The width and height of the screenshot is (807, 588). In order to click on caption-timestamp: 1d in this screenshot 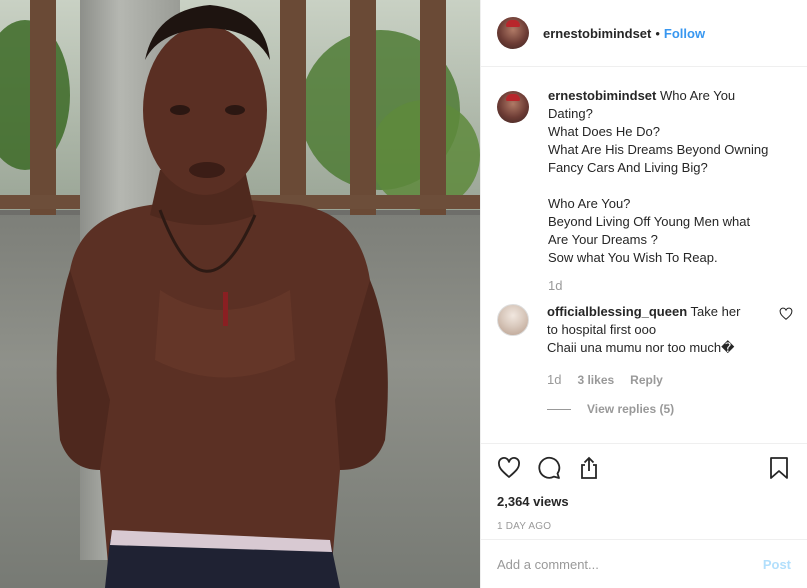, I will do `click(668, 286)`.